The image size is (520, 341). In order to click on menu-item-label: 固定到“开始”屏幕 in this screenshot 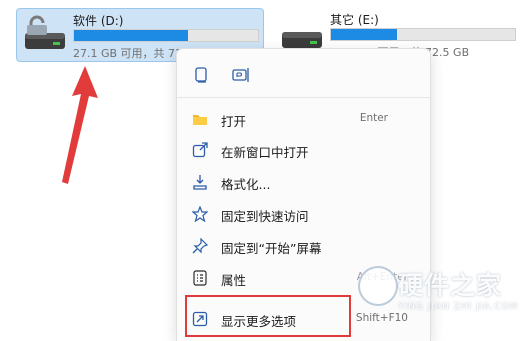, I will do `click(271, 248)`.